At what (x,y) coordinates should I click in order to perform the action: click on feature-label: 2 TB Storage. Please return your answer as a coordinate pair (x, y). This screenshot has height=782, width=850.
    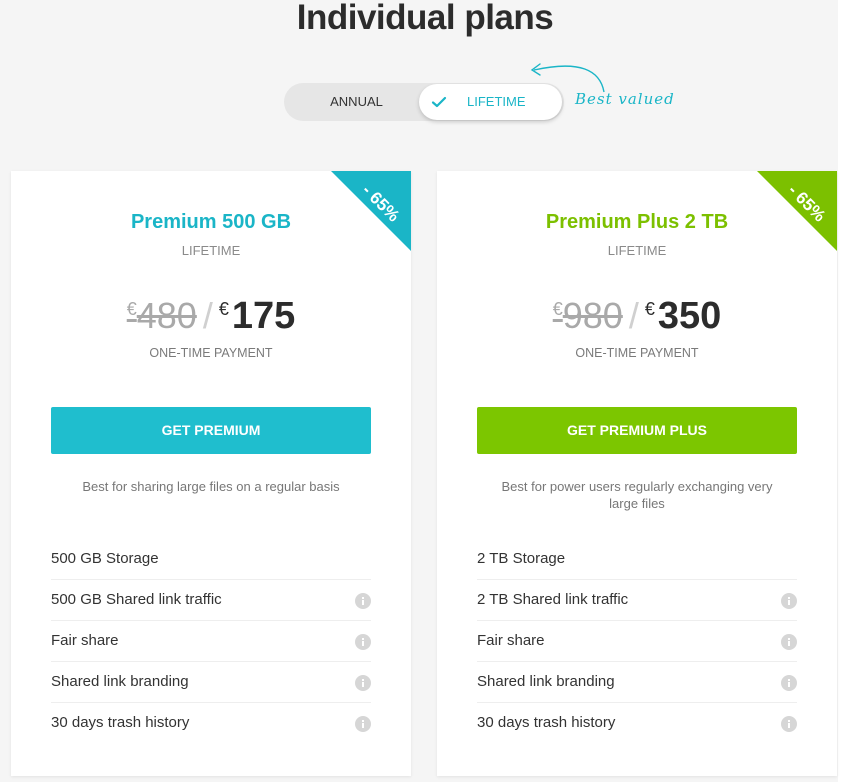
    Looking at the image, I should click on (521, 558).